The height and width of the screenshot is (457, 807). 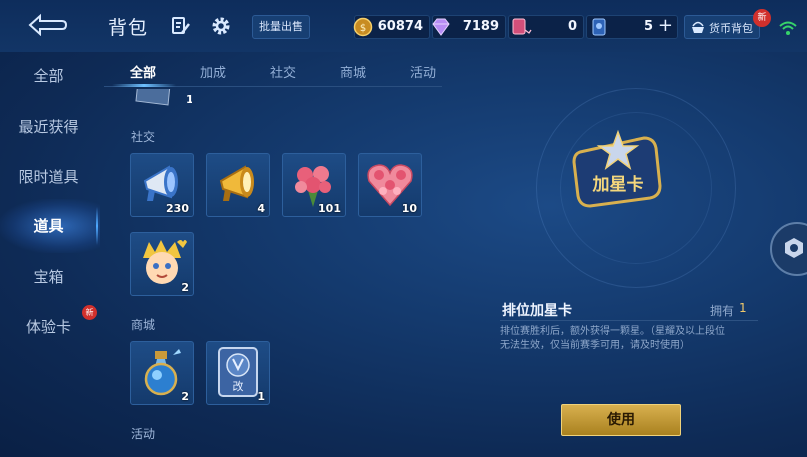 I want to click on tab-social: 社交, so click(x=283, y=71).